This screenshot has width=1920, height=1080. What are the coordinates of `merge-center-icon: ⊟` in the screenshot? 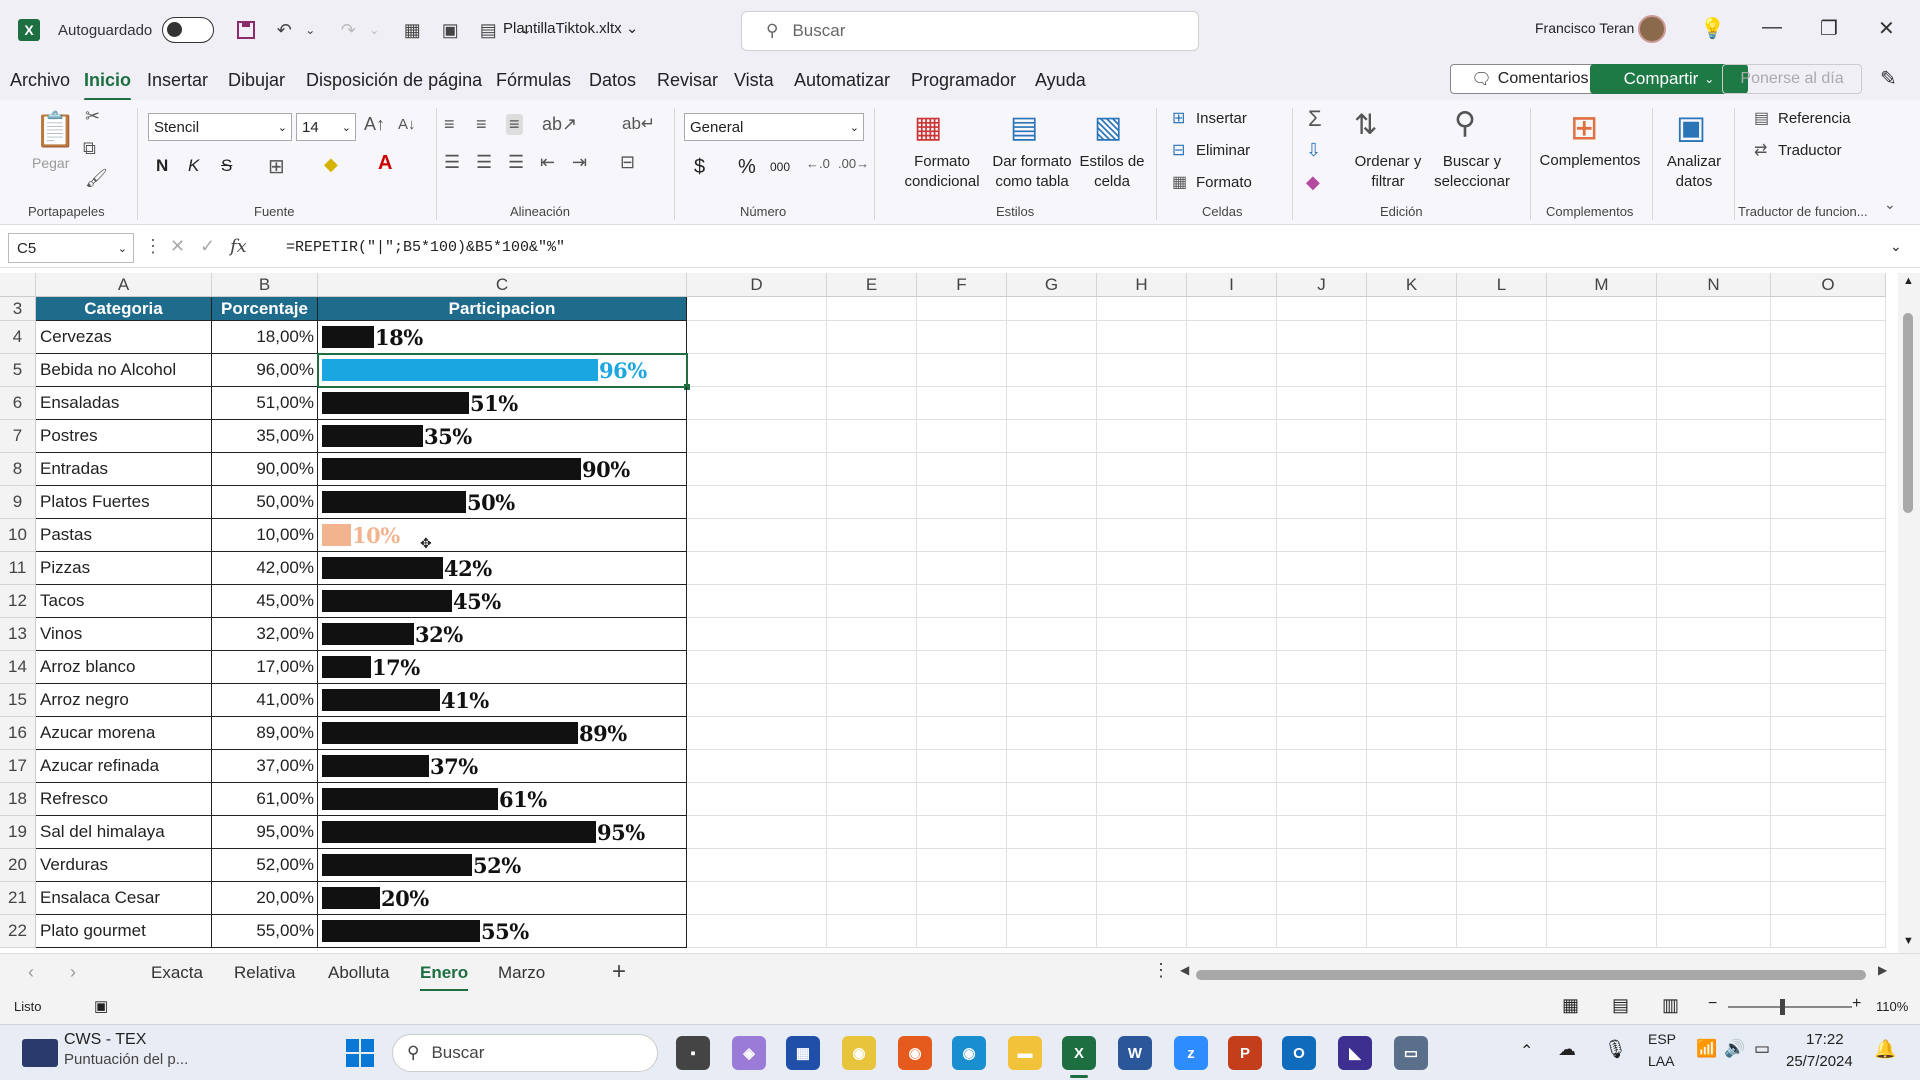 It's located at (627, 162).